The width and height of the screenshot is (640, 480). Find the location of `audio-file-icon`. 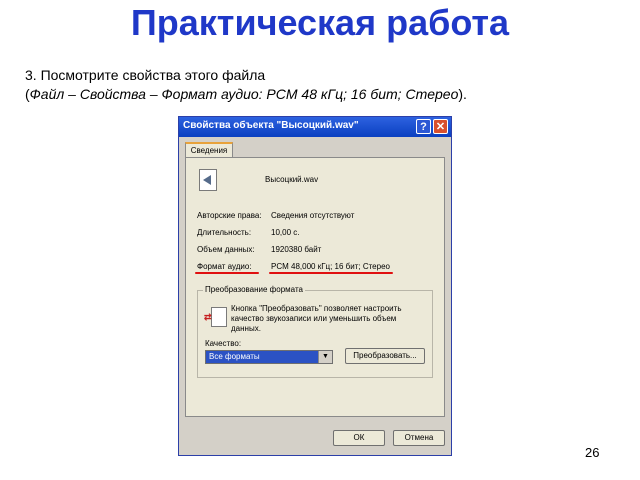

audio-file-icon is located at coordinates (208, 180).